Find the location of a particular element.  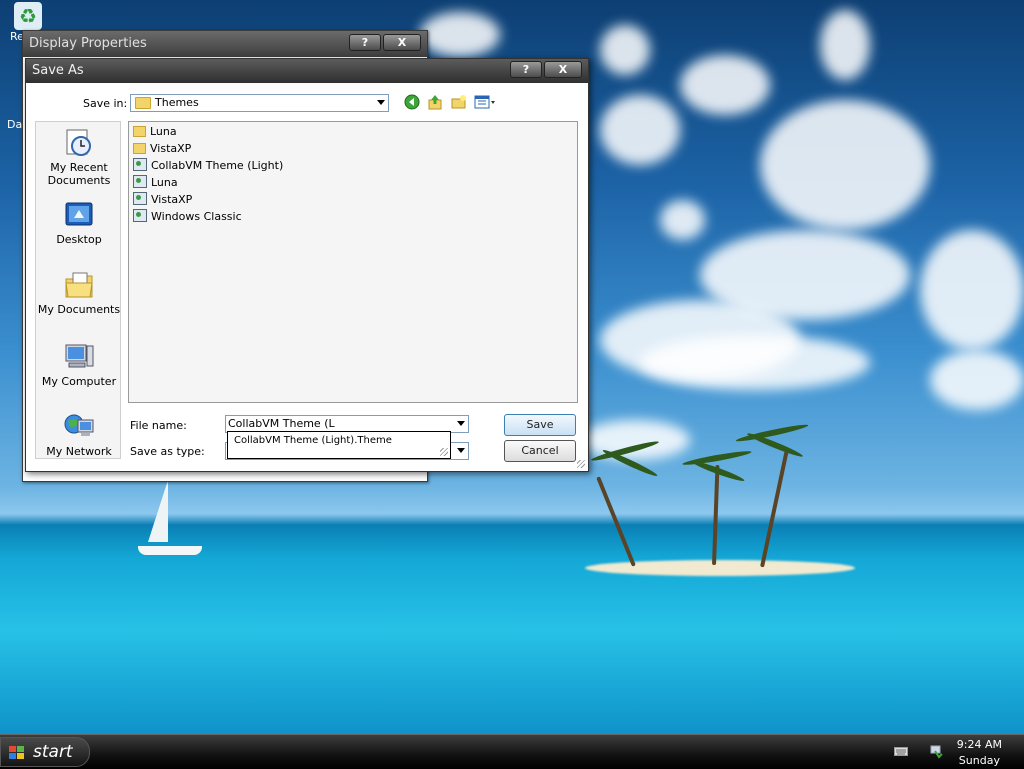

place-label: My Network is located at coordinates (79, 451).